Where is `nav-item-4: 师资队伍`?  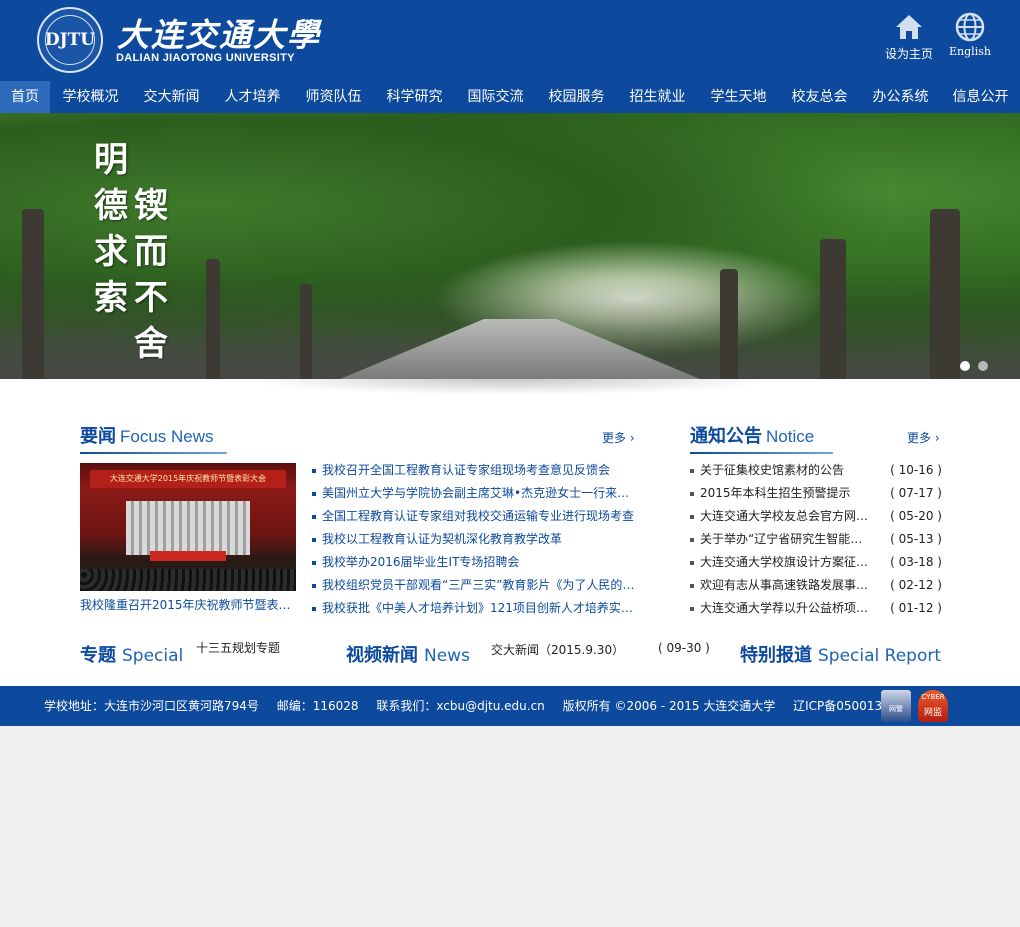
nav-item-4: 师资队伍 is located at coordinates (333, 97).